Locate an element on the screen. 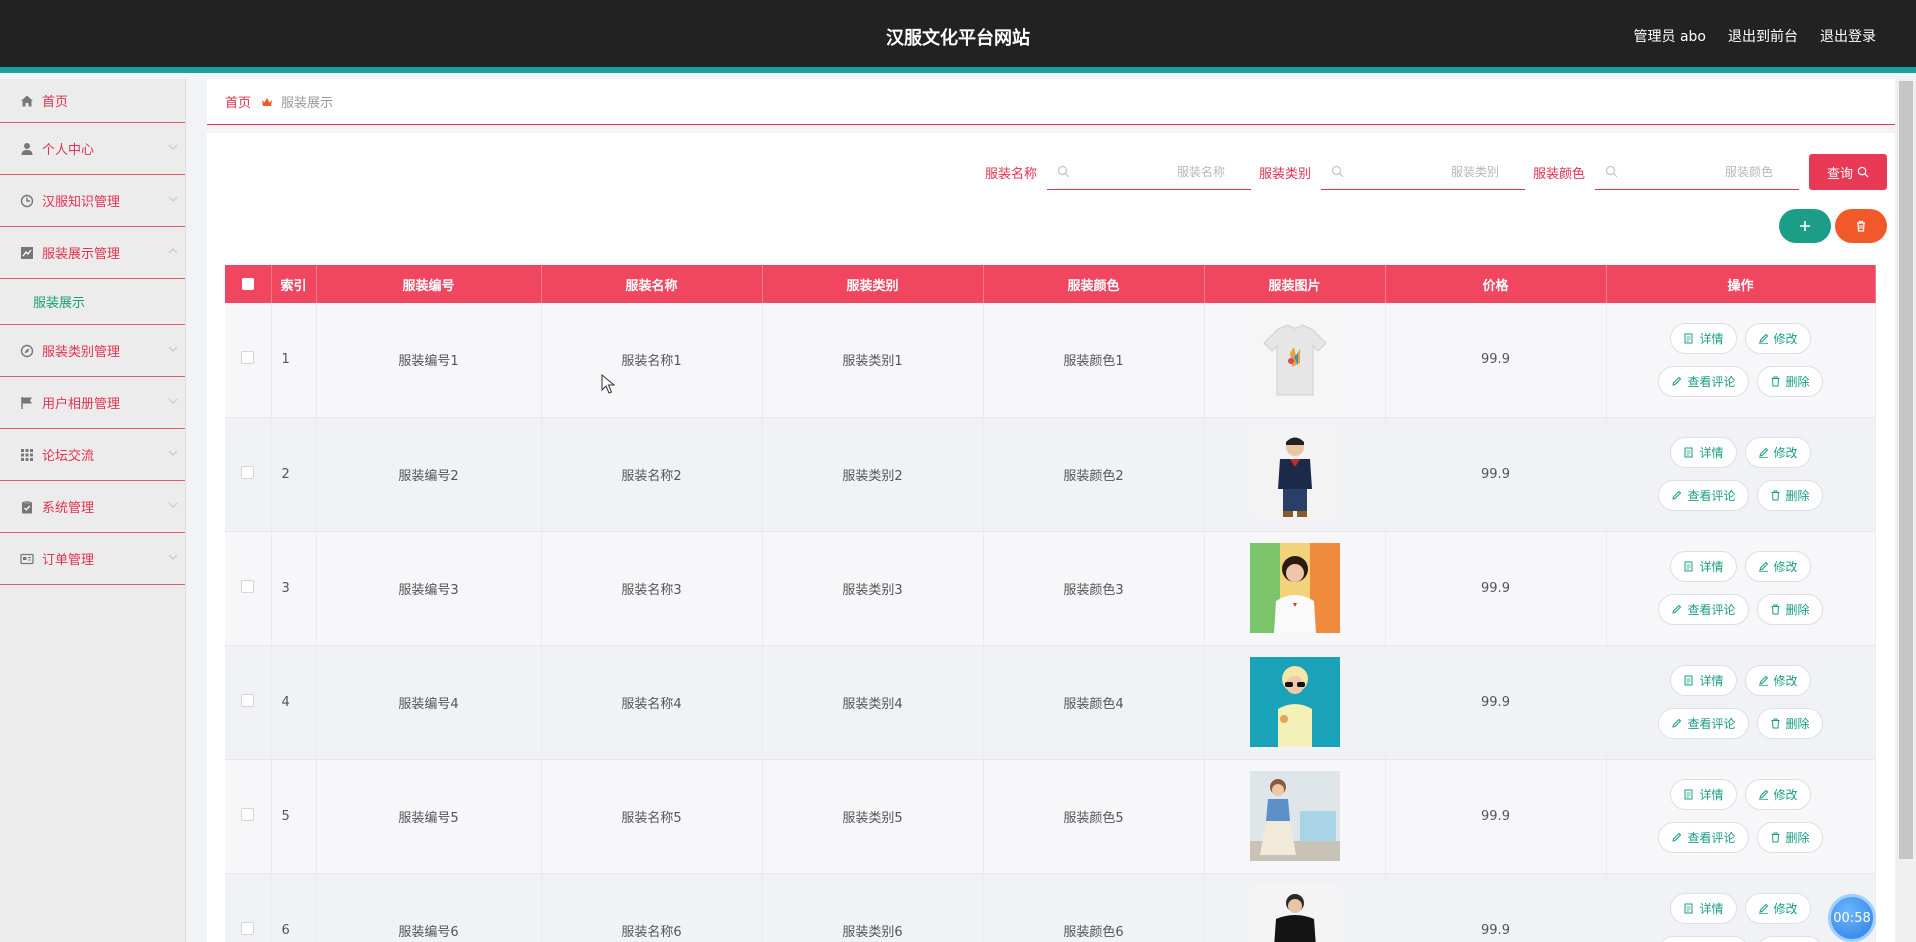 This screenshot has height=942, width=1916. trash-icon is located at coordinates (1775, 381).